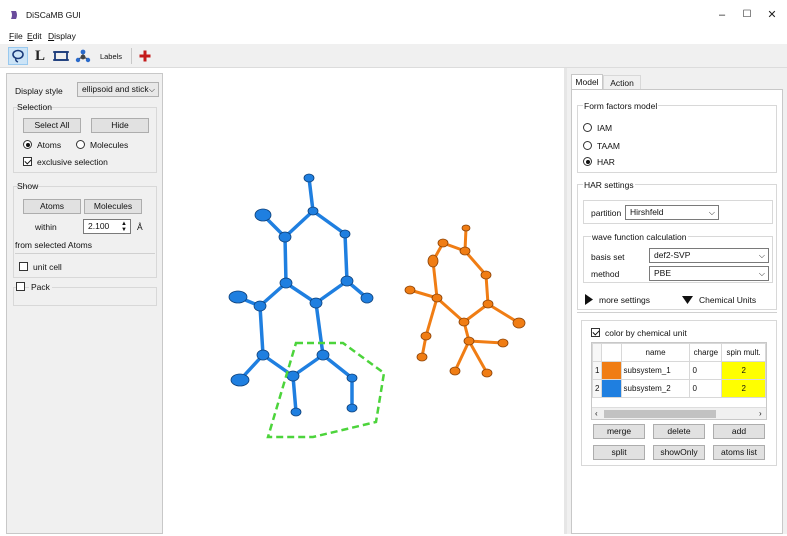 Image resolution: width=787 pixels, height=536 pixels. Describe the element at coordinates (107, 226) in the screenshot. I see `within-distance-spinbox: 2.100 ▲ ▼` at that location.